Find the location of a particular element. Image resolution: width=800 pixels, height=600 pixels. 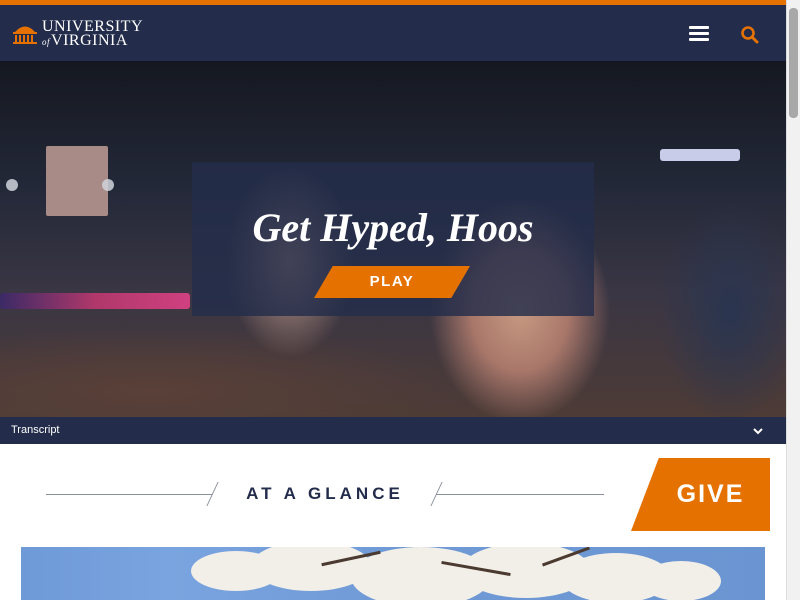

logo-virginia: VIRGINIA is located at coordinates (89, 40).